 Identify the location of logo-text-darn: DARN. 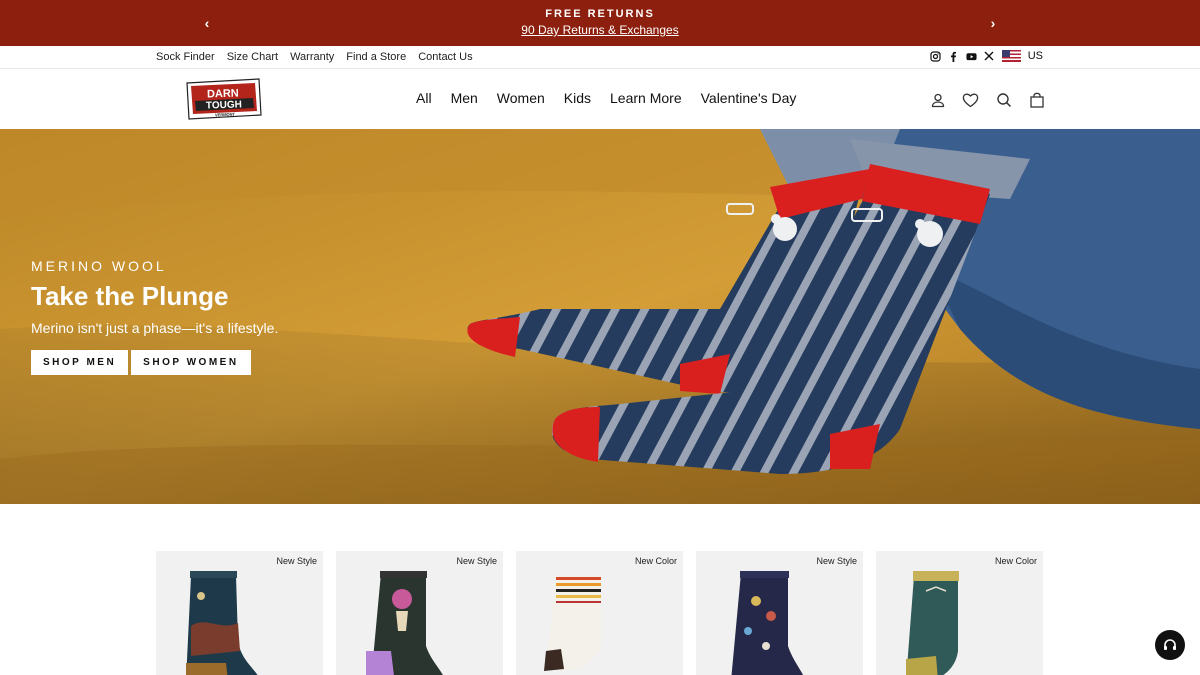
(223, 93).